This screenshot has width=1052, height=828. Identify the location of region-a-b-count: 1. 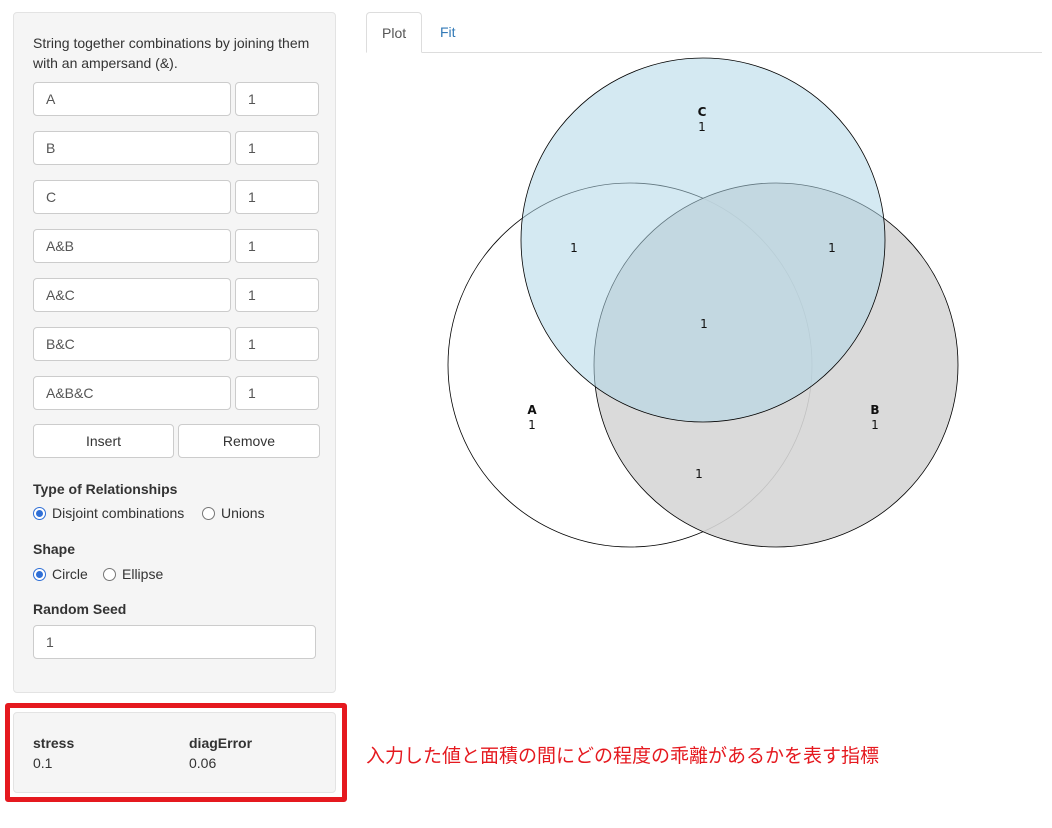
(699, 474).